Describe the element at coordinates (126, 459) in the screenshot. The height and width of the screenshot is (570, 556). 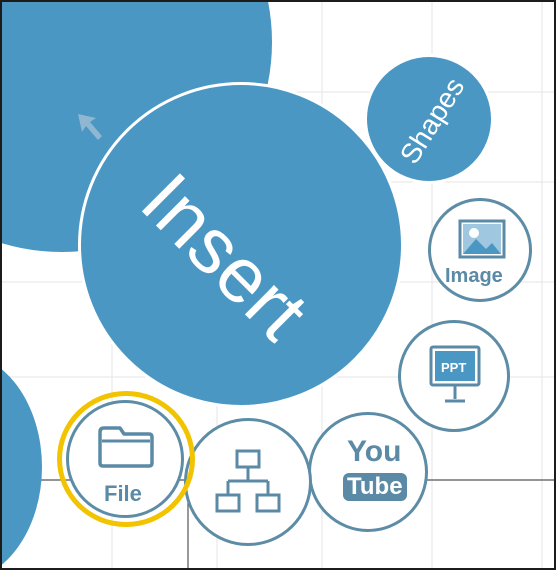
I see `file-highlight-ring` at that location.